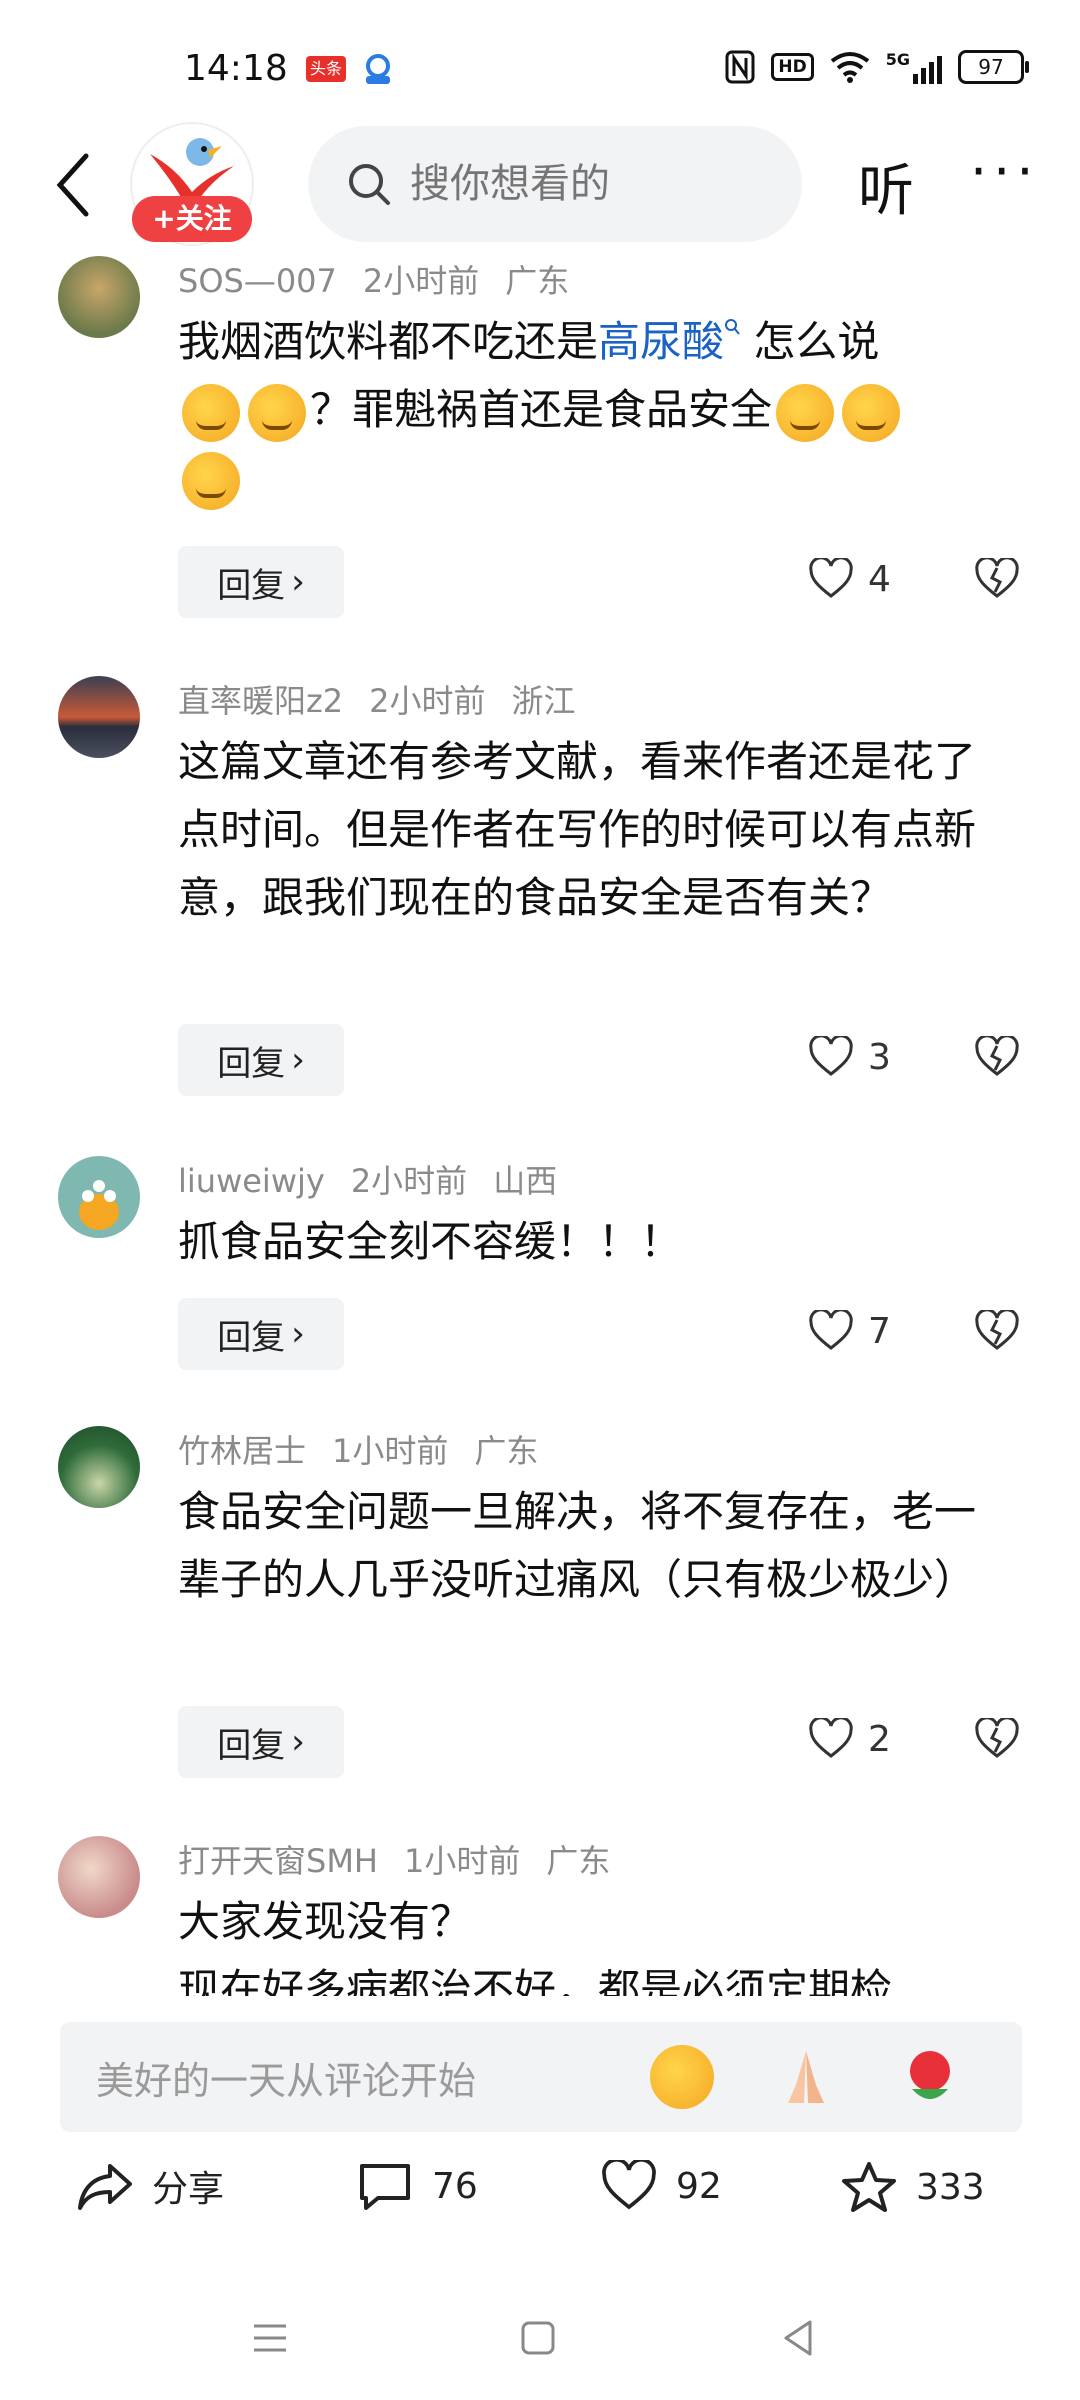 The height and width of the screenshot is (2400, 1080). I want to click on comment-username: 竹林居士, so click(242, 1451).